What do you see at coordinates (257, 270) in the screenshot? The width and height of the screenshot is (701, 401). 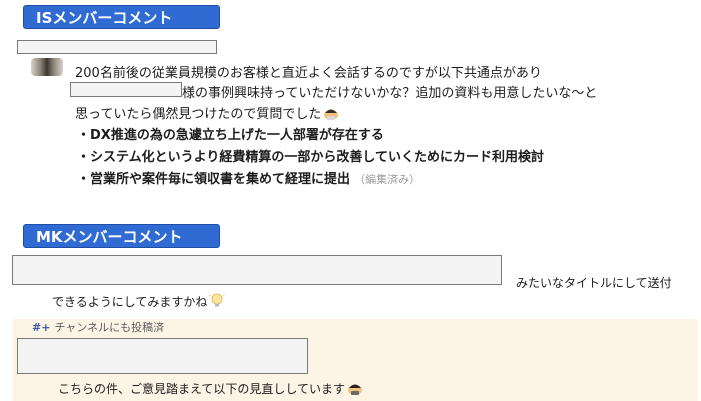 I see `redacted-message-title` at bounding box center [257, 270].